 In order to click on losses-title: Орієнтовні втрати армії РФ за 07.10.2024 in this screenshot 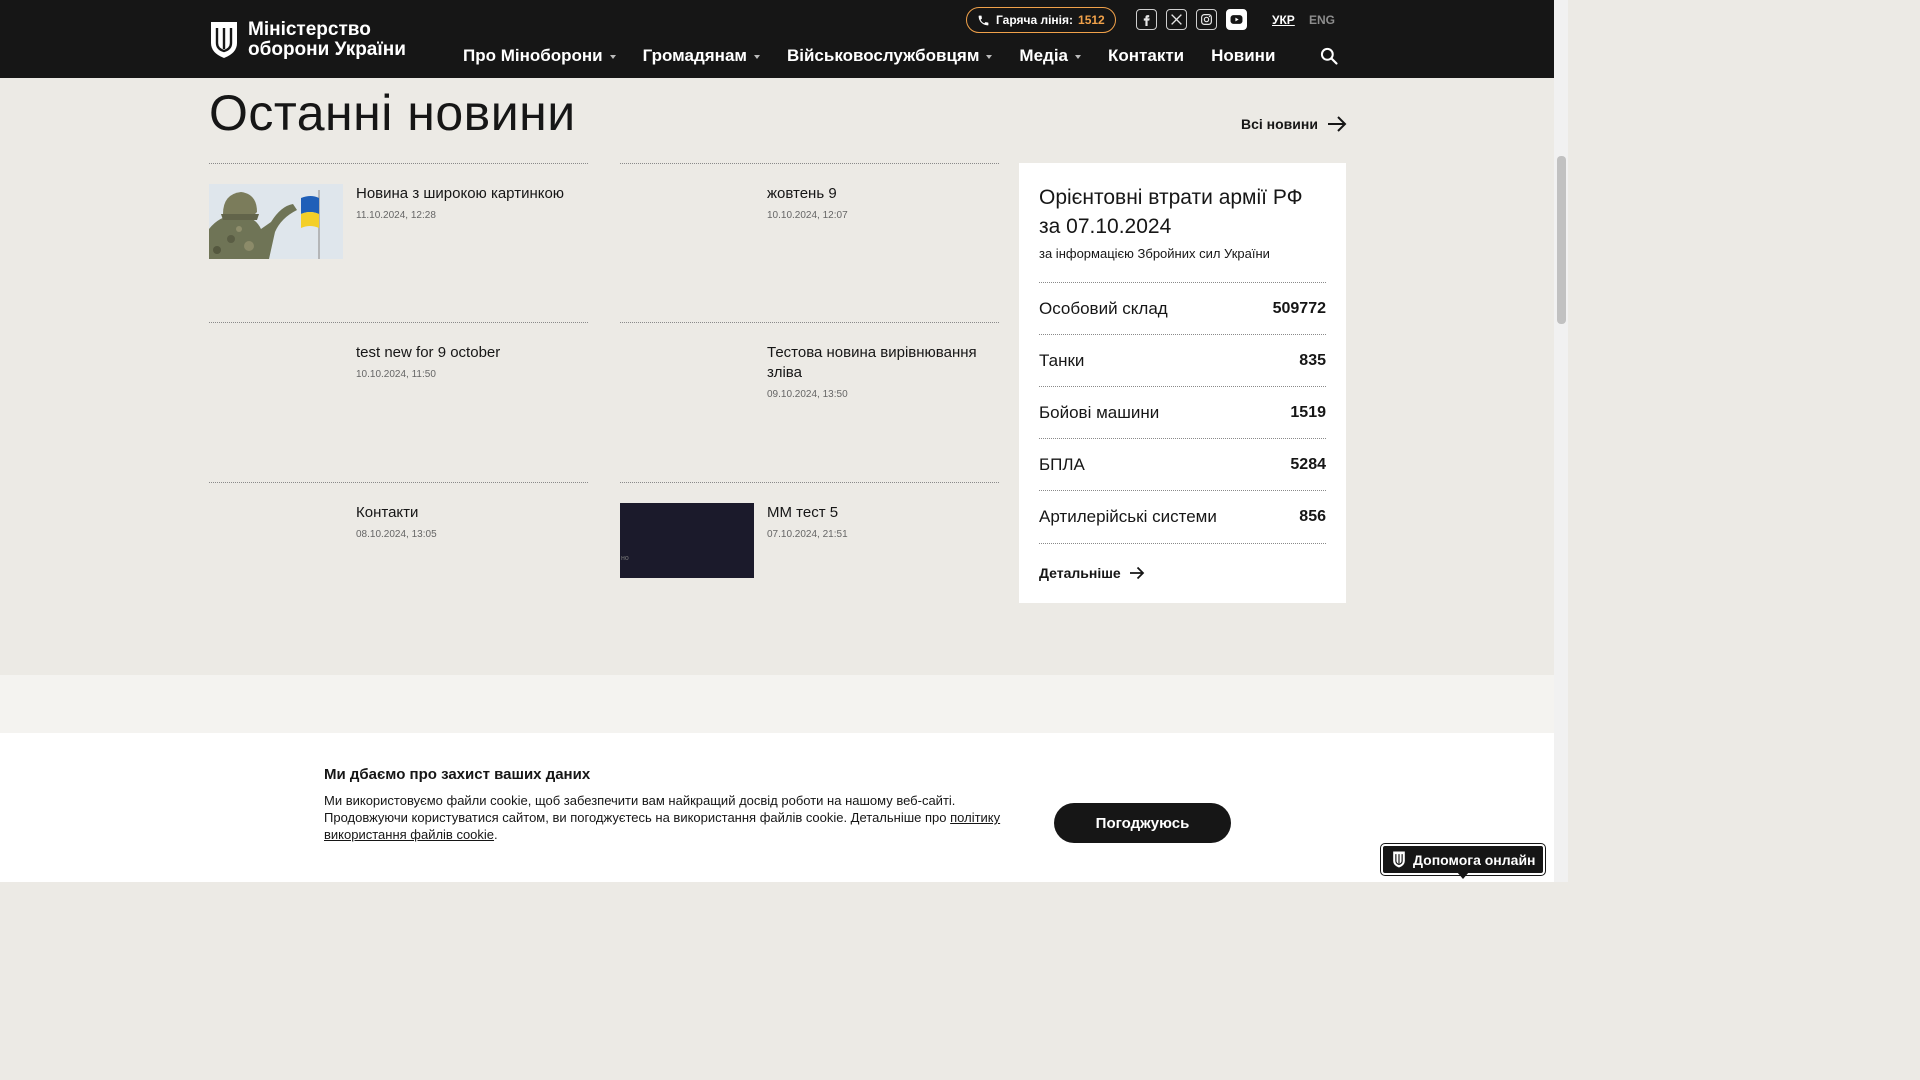, I will do `click(1171, 212)`.